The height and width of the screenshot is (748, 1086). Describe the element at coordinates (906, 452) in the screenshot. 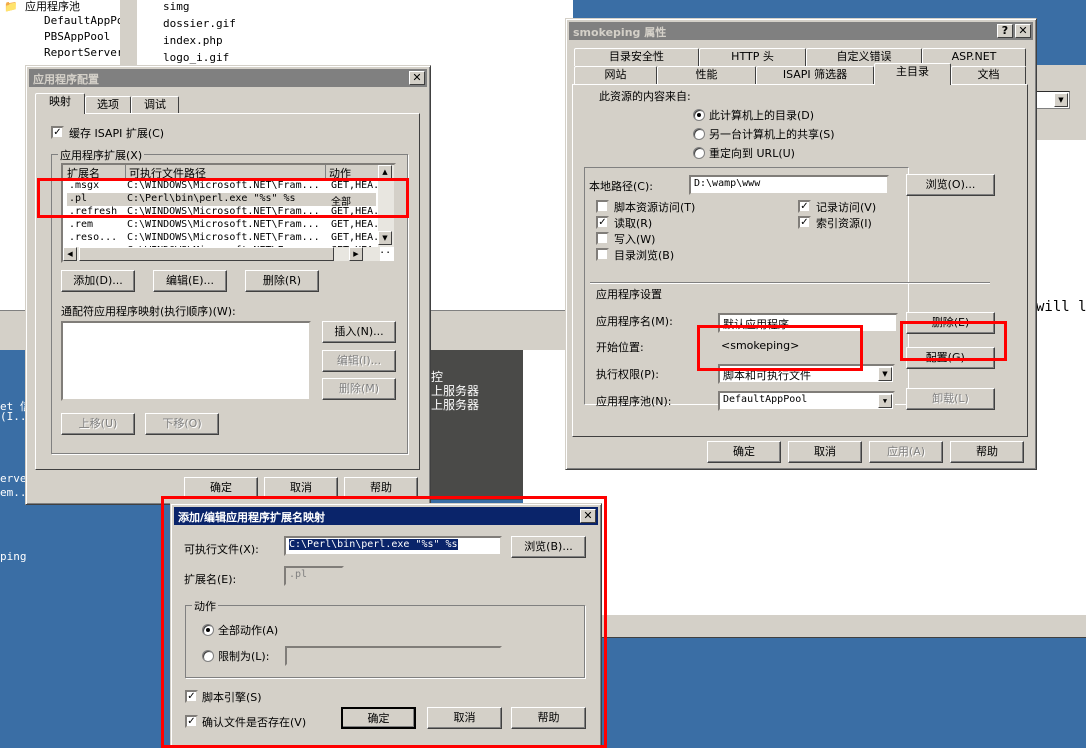

I see `apply-button: 应用(A)` at that location.